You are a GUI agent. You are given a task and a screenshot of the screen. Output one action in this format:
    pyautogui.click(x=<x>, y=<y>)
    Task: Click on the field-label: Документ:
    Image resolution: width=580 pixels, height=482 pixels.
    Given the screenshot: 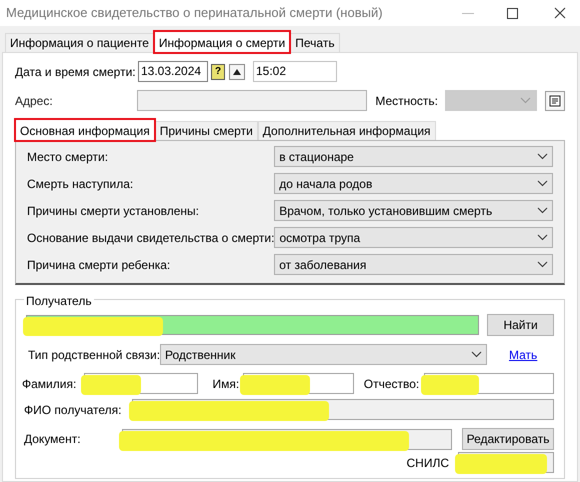 What is the action you would take?
    pyautogui.click(x=53, y=439)
    